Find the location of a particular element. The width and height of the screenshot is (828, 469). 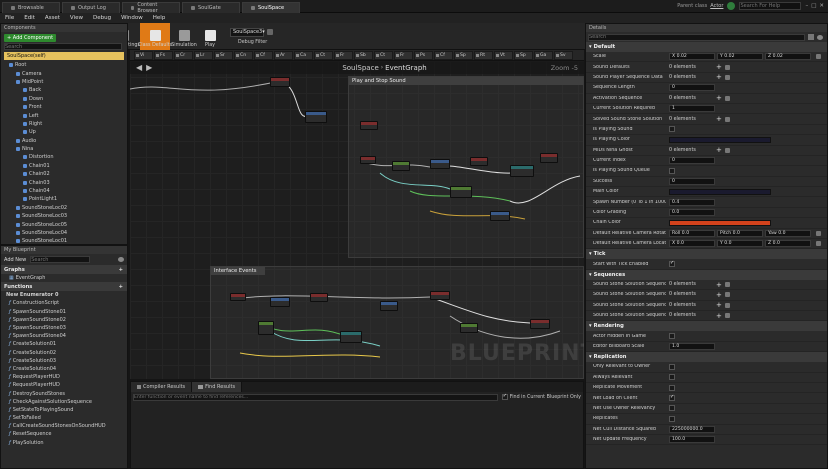

close-icon: ✕ is located at coordinates (821, 6).